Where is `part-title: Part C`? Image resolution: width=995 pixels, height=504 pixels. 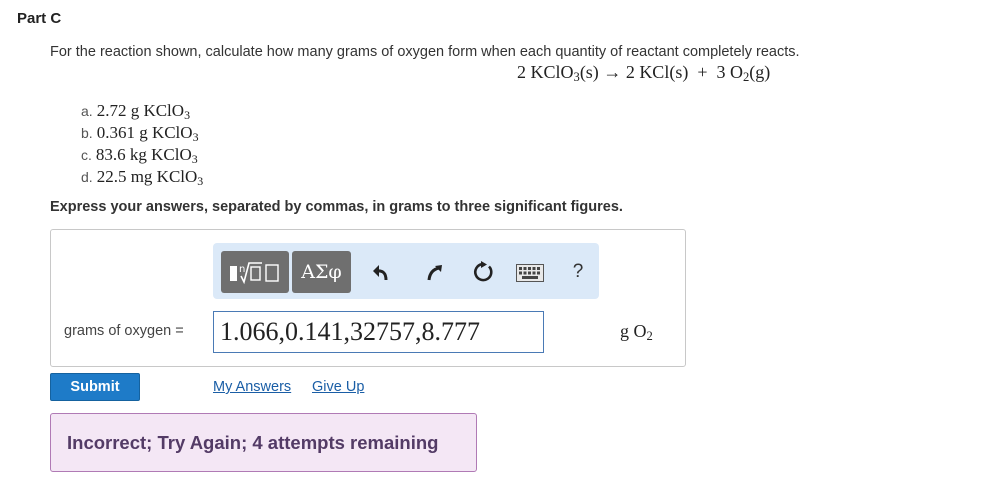 part-title: Part C is located at coordinates (39, 18).